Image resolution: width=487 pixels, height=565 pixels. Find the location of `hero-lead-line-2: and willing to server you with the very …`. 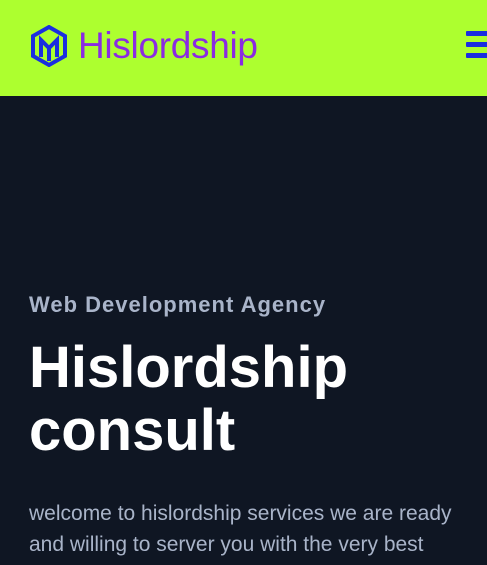

hero-lead-line-2: and willing to server you with the very … is located at coordinates (226, 544).